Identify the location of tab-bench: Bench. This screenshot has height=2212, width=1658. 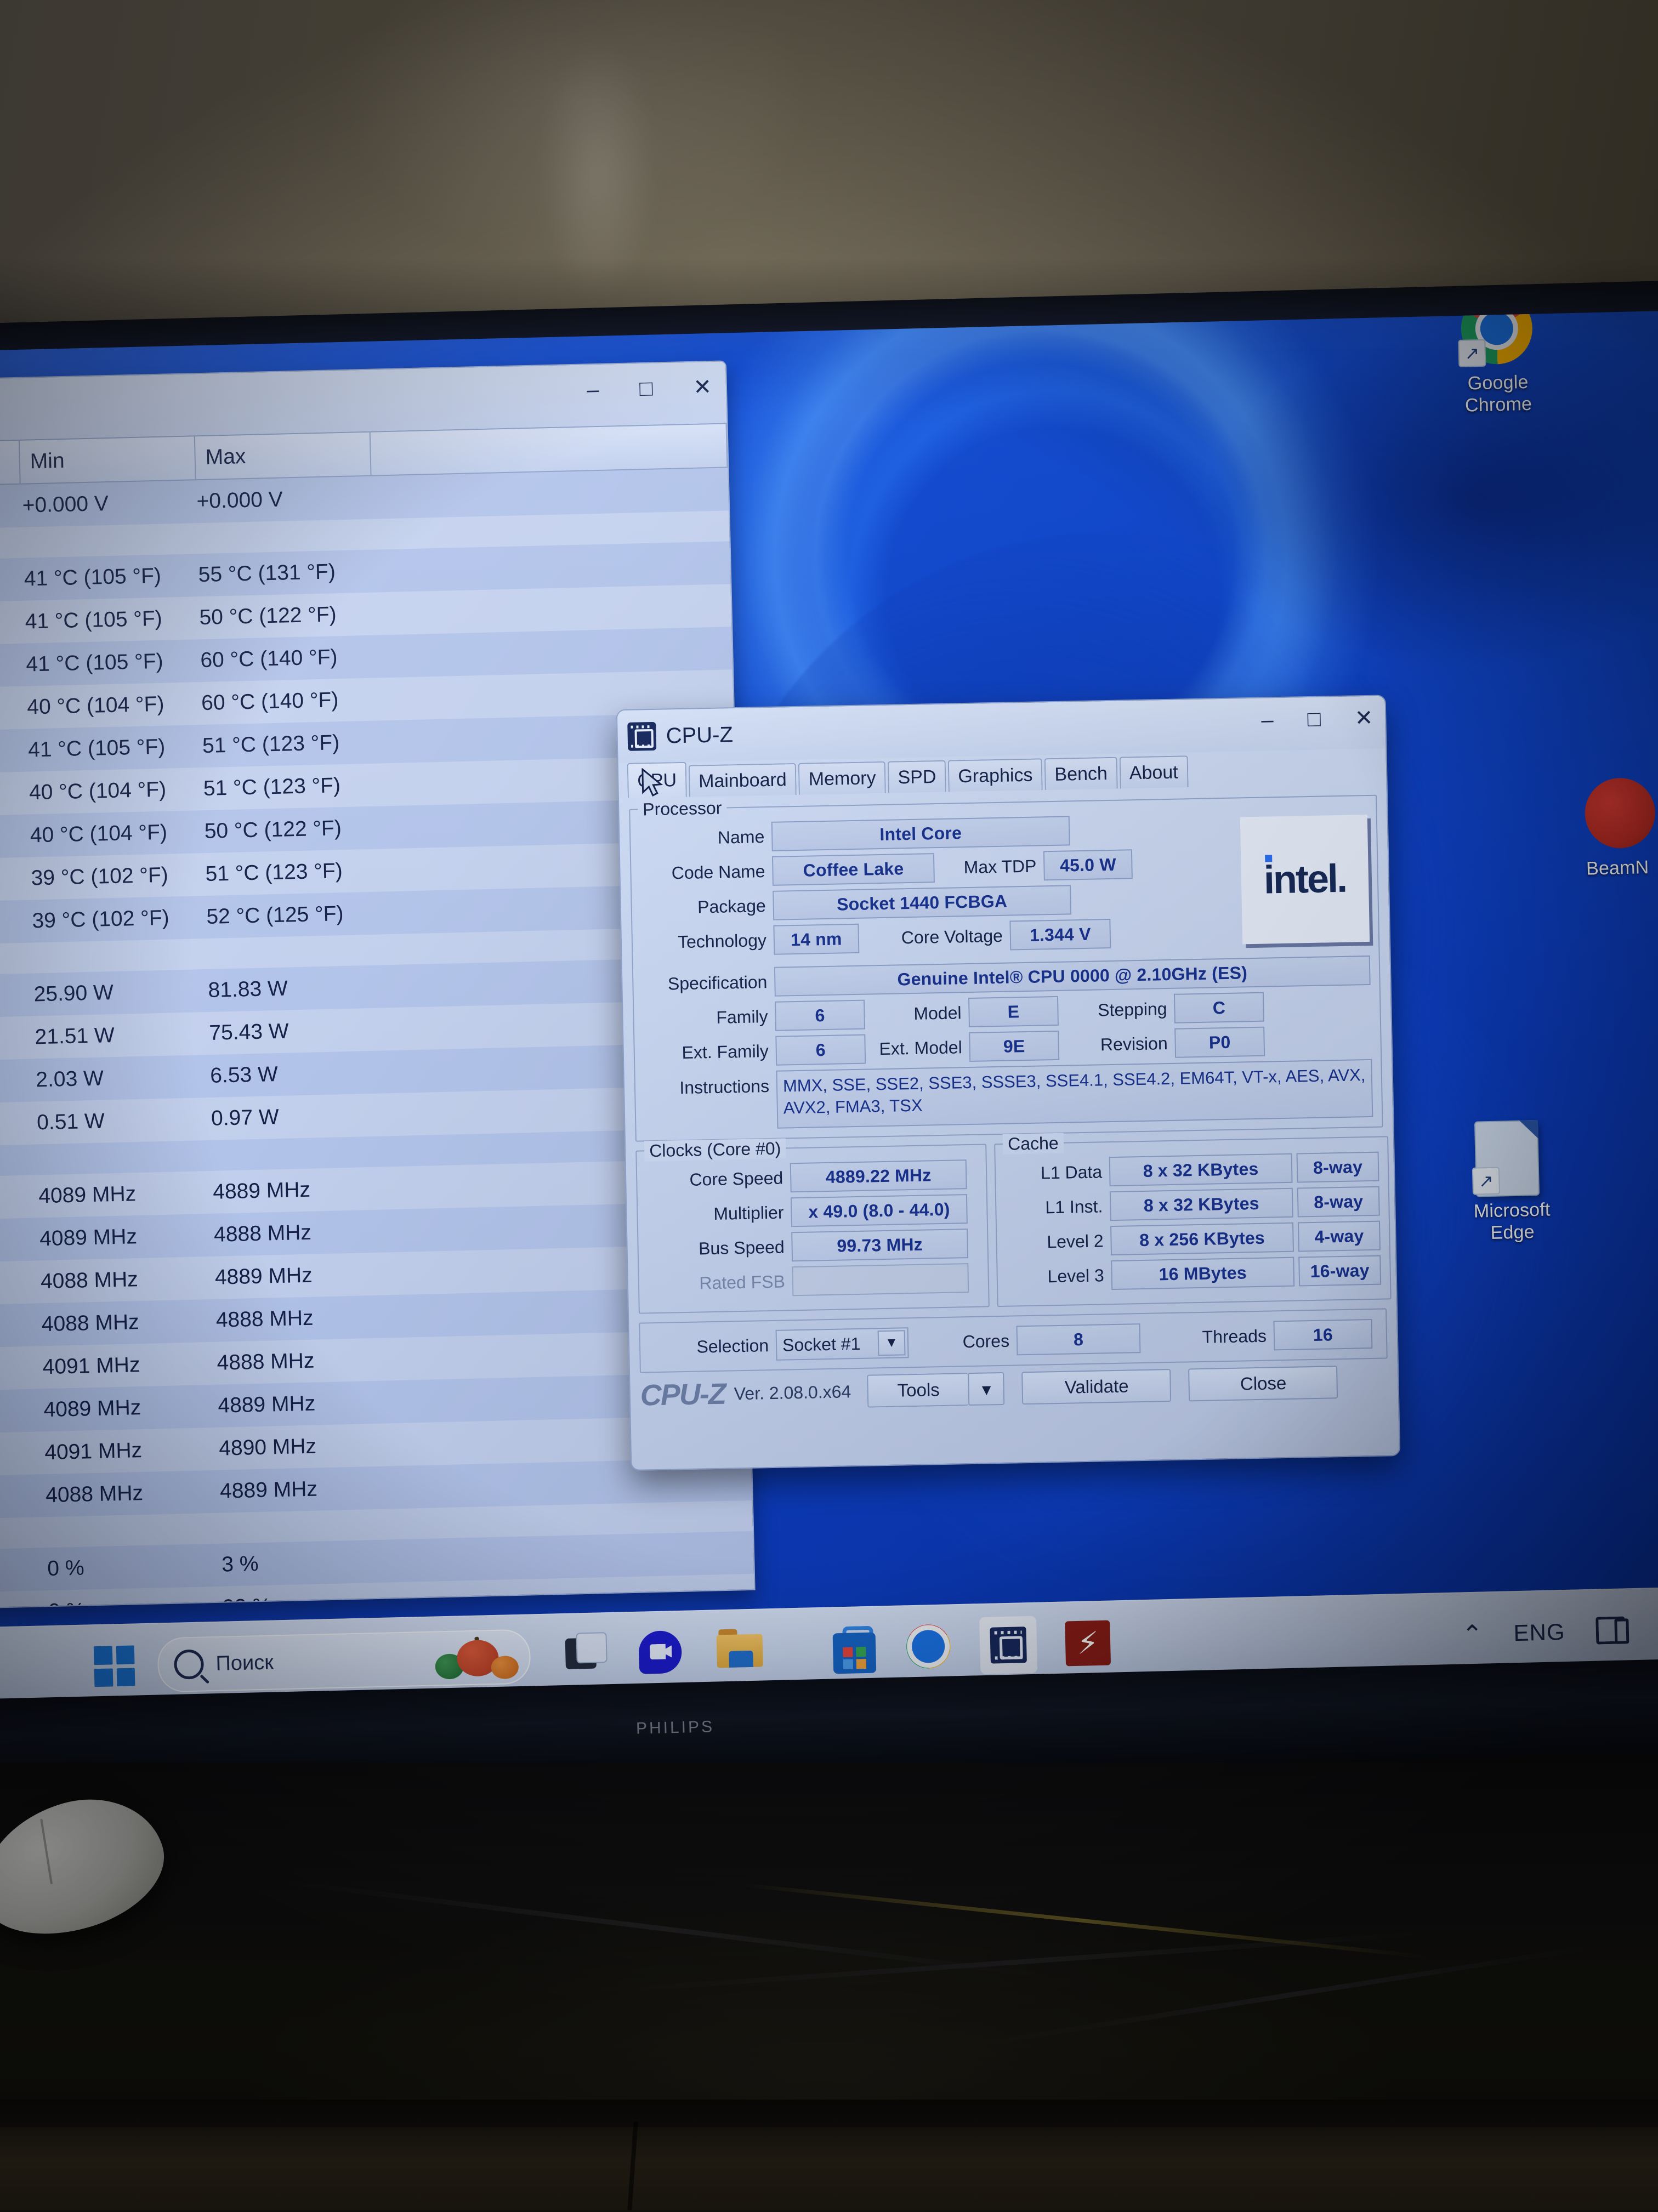
(1081, 774).